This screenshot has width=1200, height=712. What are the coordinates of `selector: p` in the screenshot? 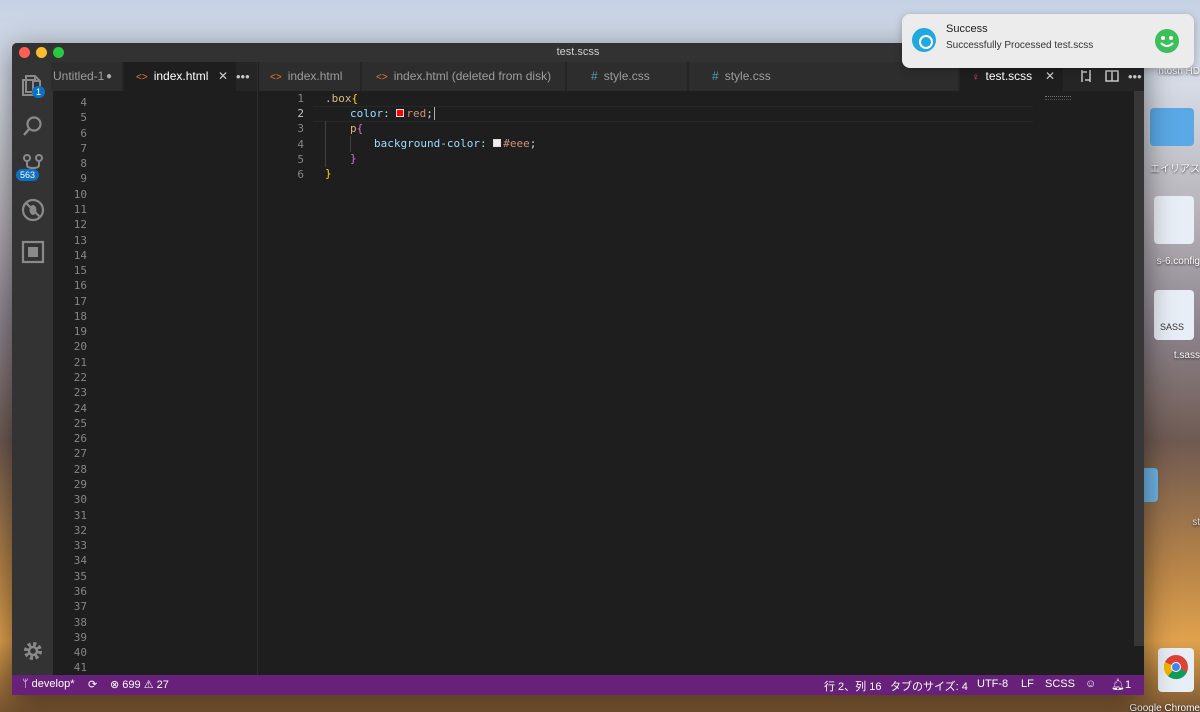 It's located at (353, 128).